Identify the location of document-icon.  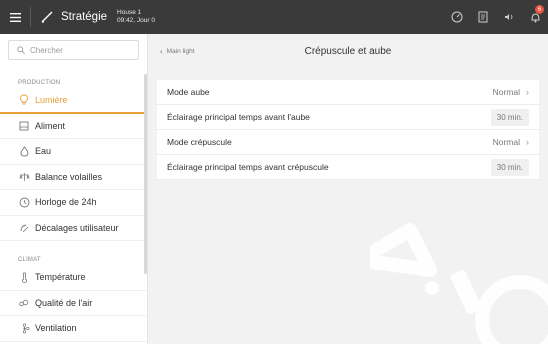
(482, 17).